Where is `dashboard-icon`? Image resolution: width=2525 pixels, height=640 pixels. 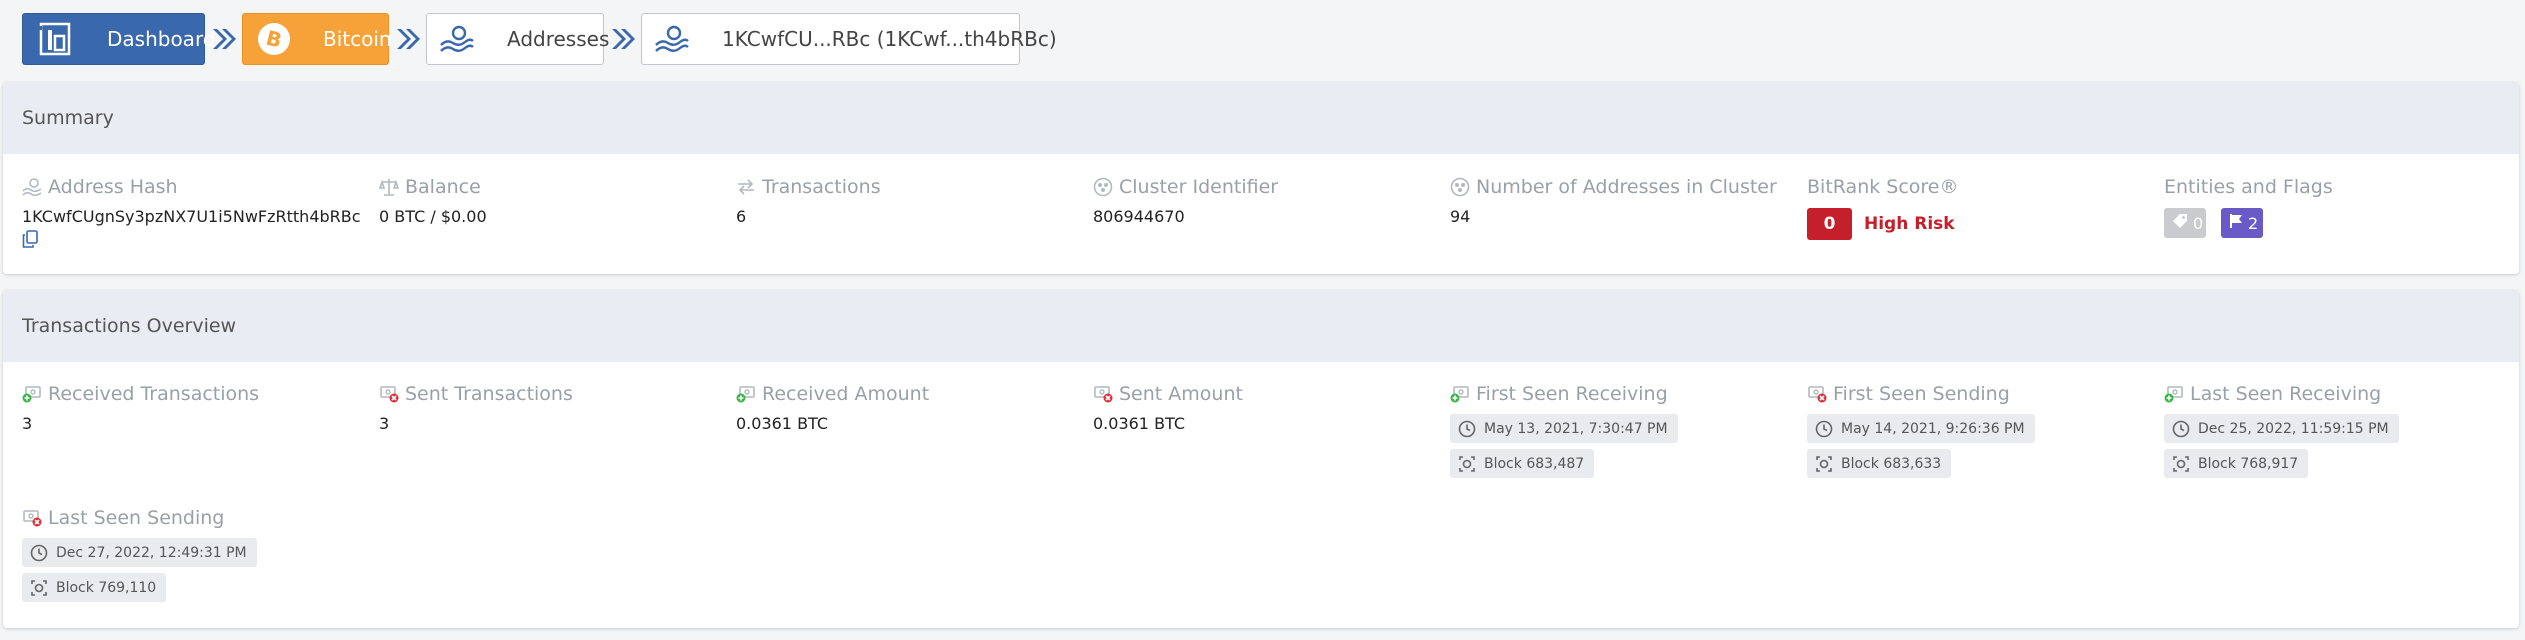
dashboard-icon is located at coordinates (55, 39).